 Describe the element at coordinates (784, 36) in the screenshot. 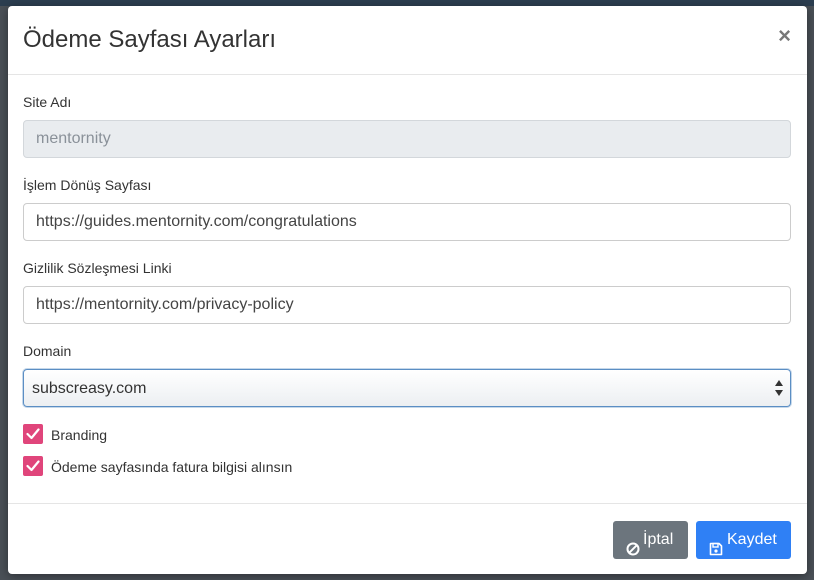

I see `close-icon: ×` at that location.